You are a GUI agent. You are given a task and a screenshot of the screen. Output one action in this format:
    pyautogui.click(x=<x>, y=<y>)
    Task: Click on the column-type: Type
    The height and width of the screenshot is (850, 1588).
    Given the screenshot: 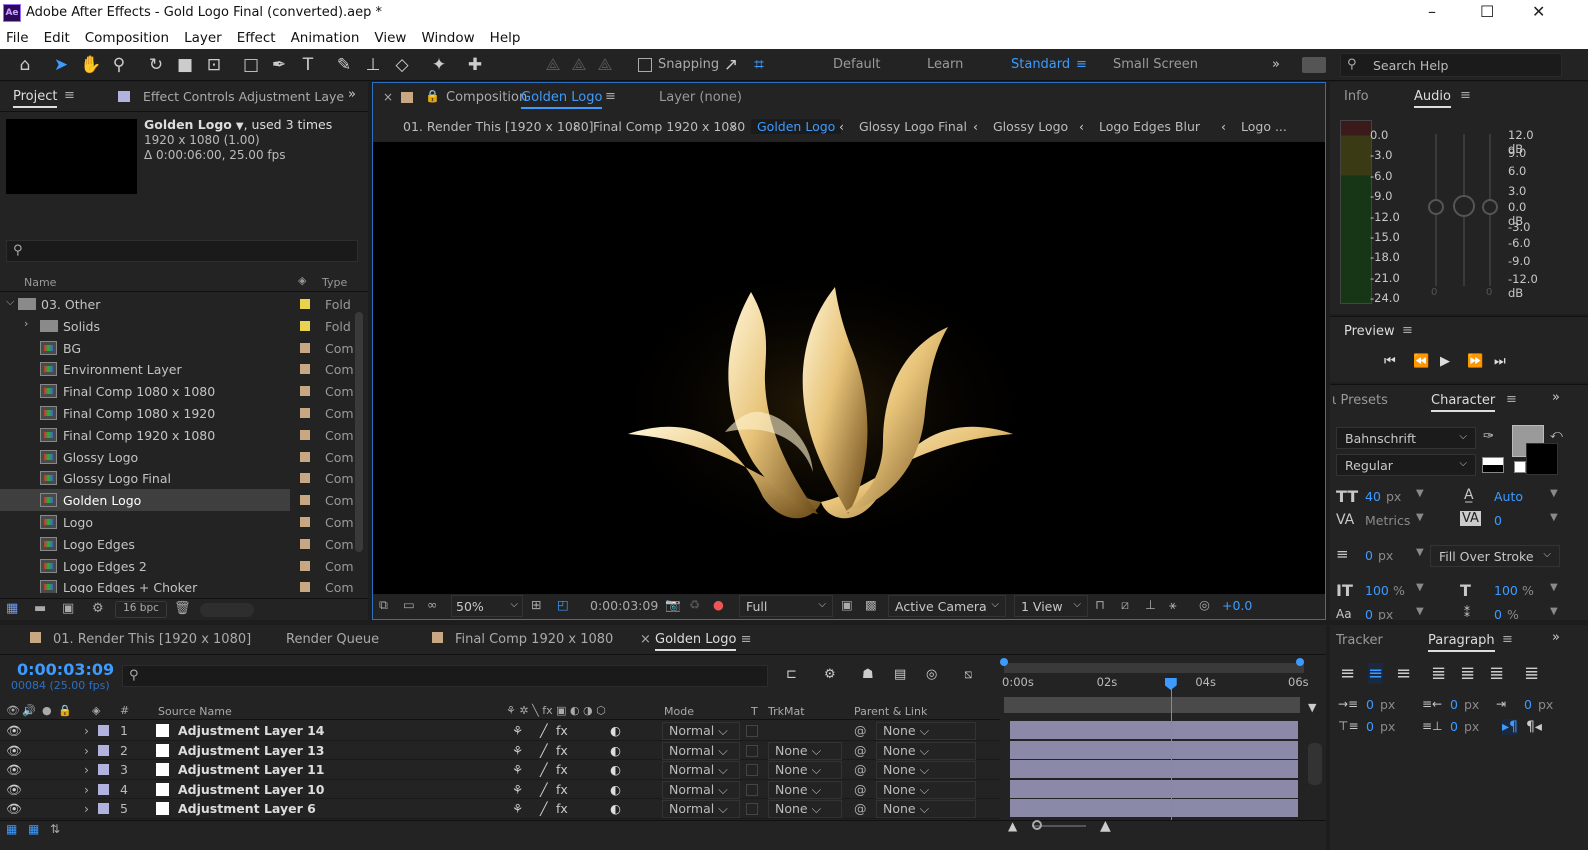 What is the action you would take?
    pyautogui.click(x=334, y=282)
    